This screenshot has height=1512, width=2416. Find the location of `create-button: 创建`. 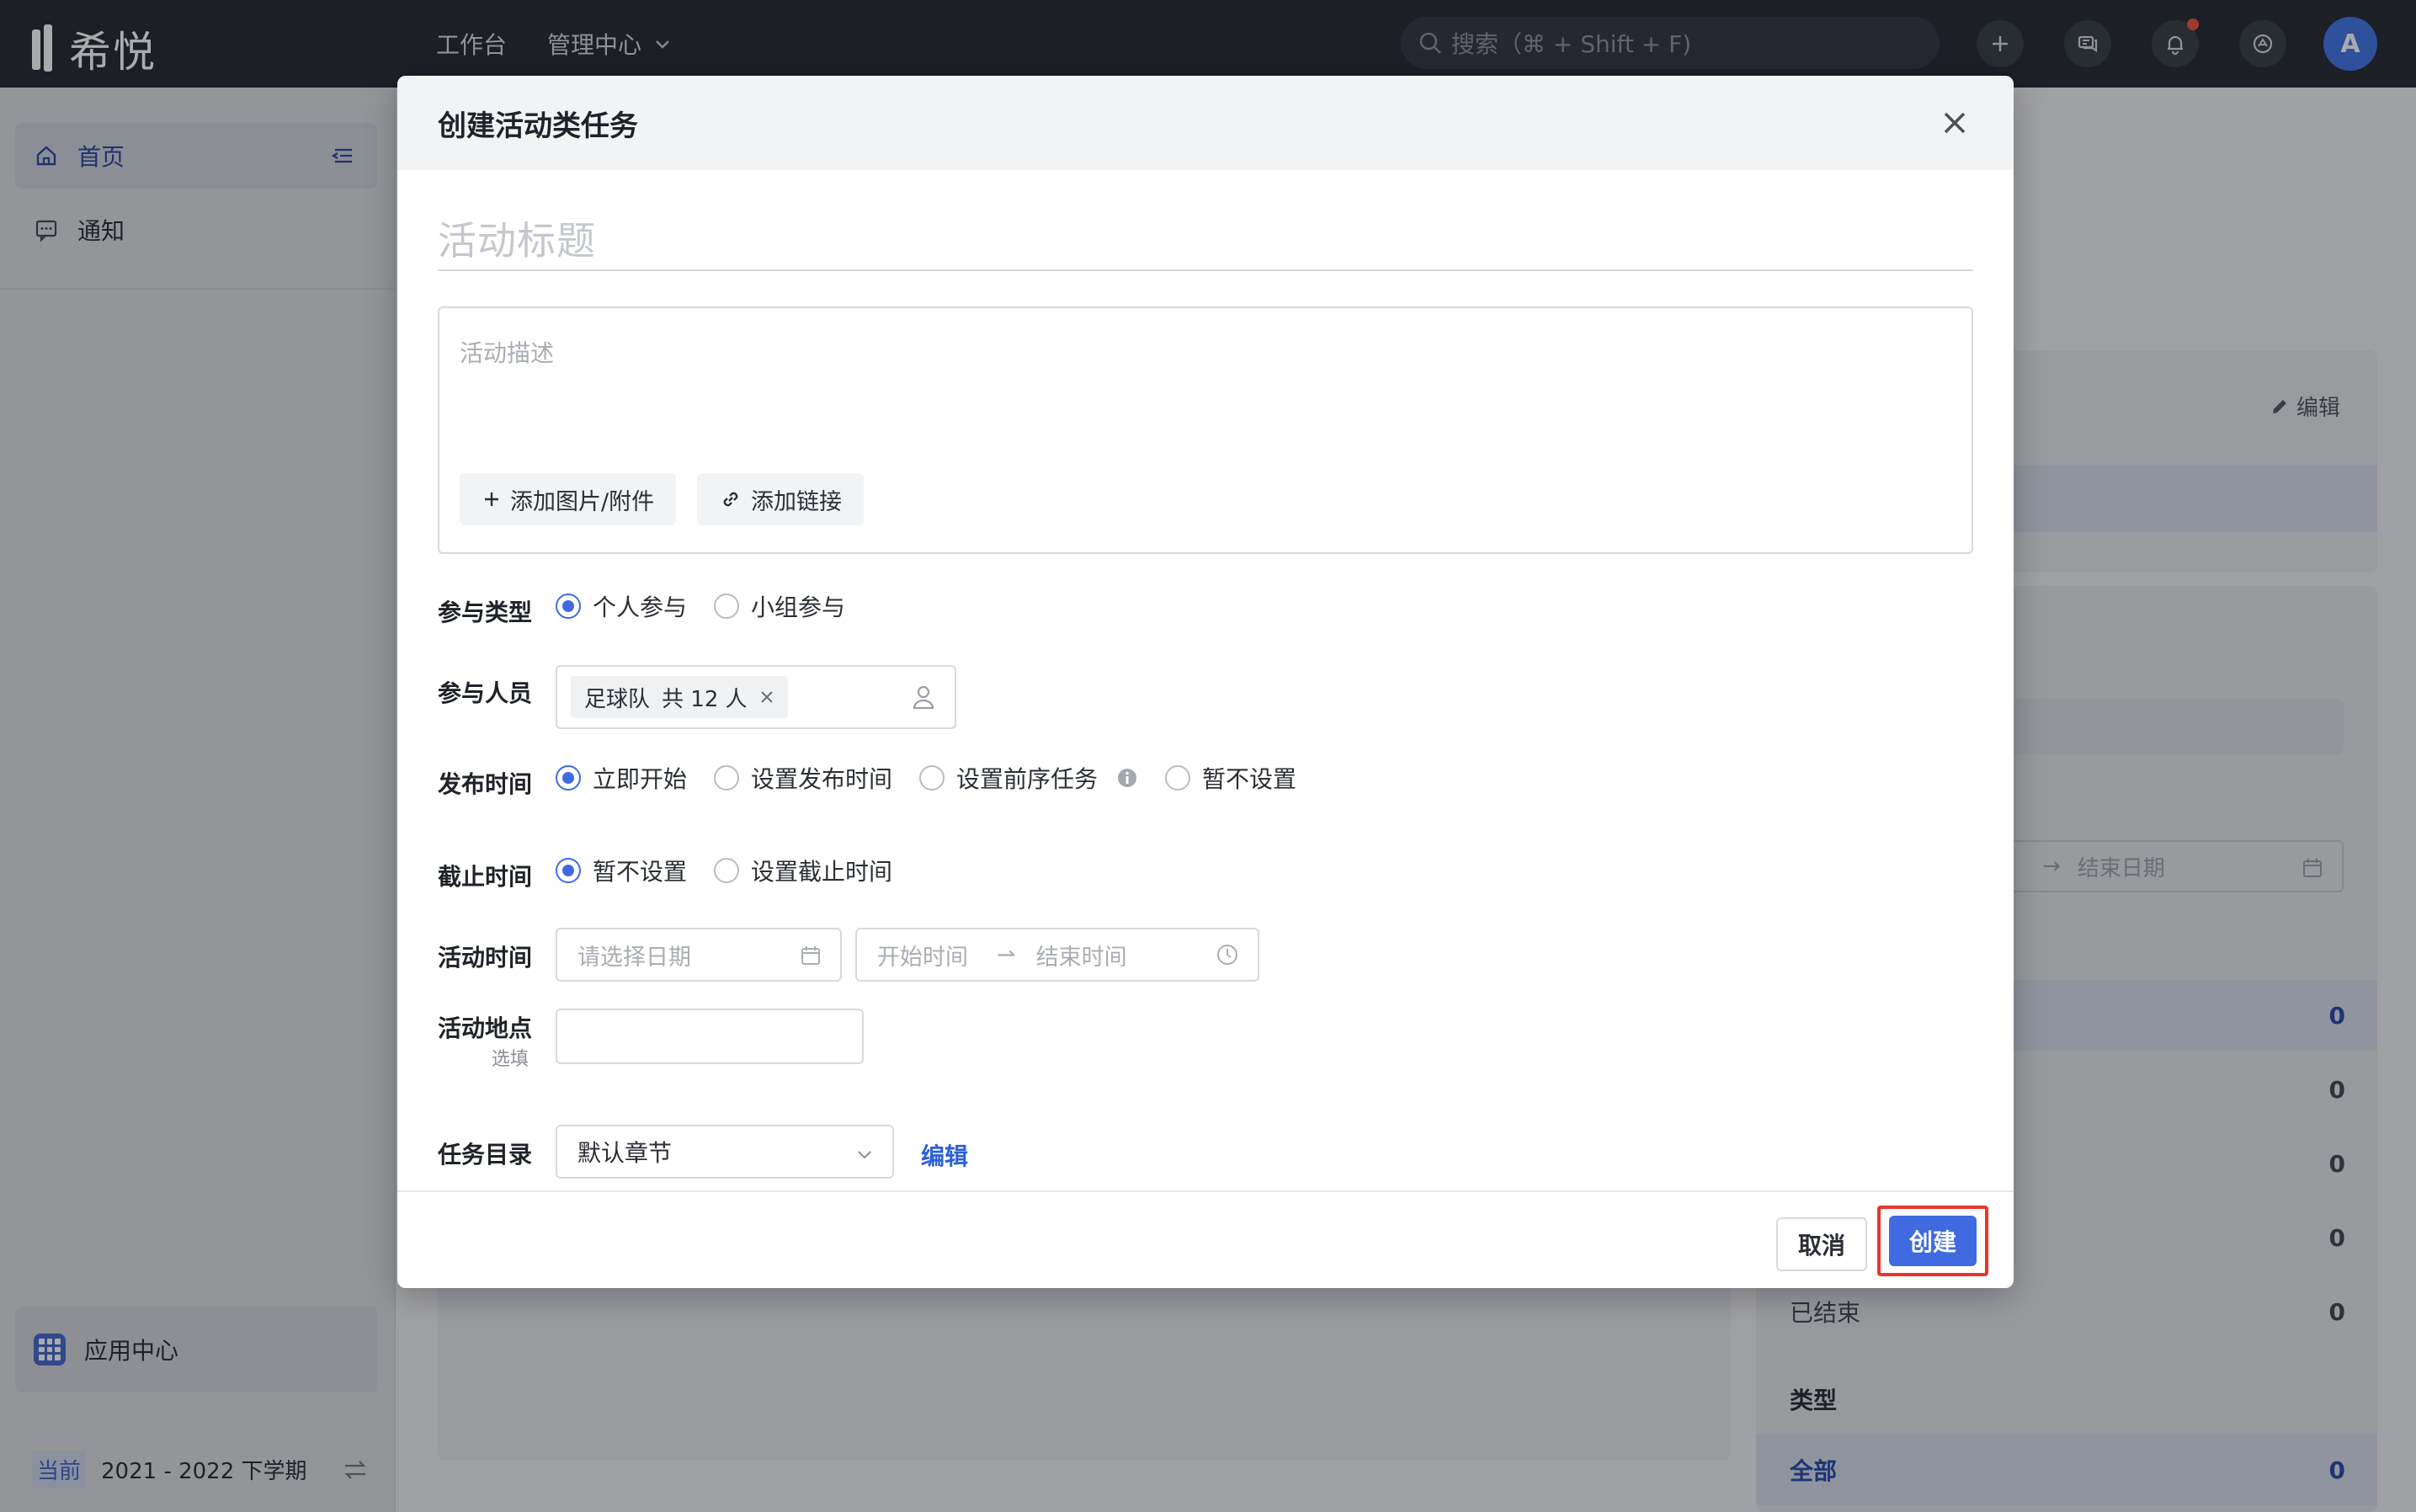

create-button: 创建 is located at coordinates (1933, 1241).